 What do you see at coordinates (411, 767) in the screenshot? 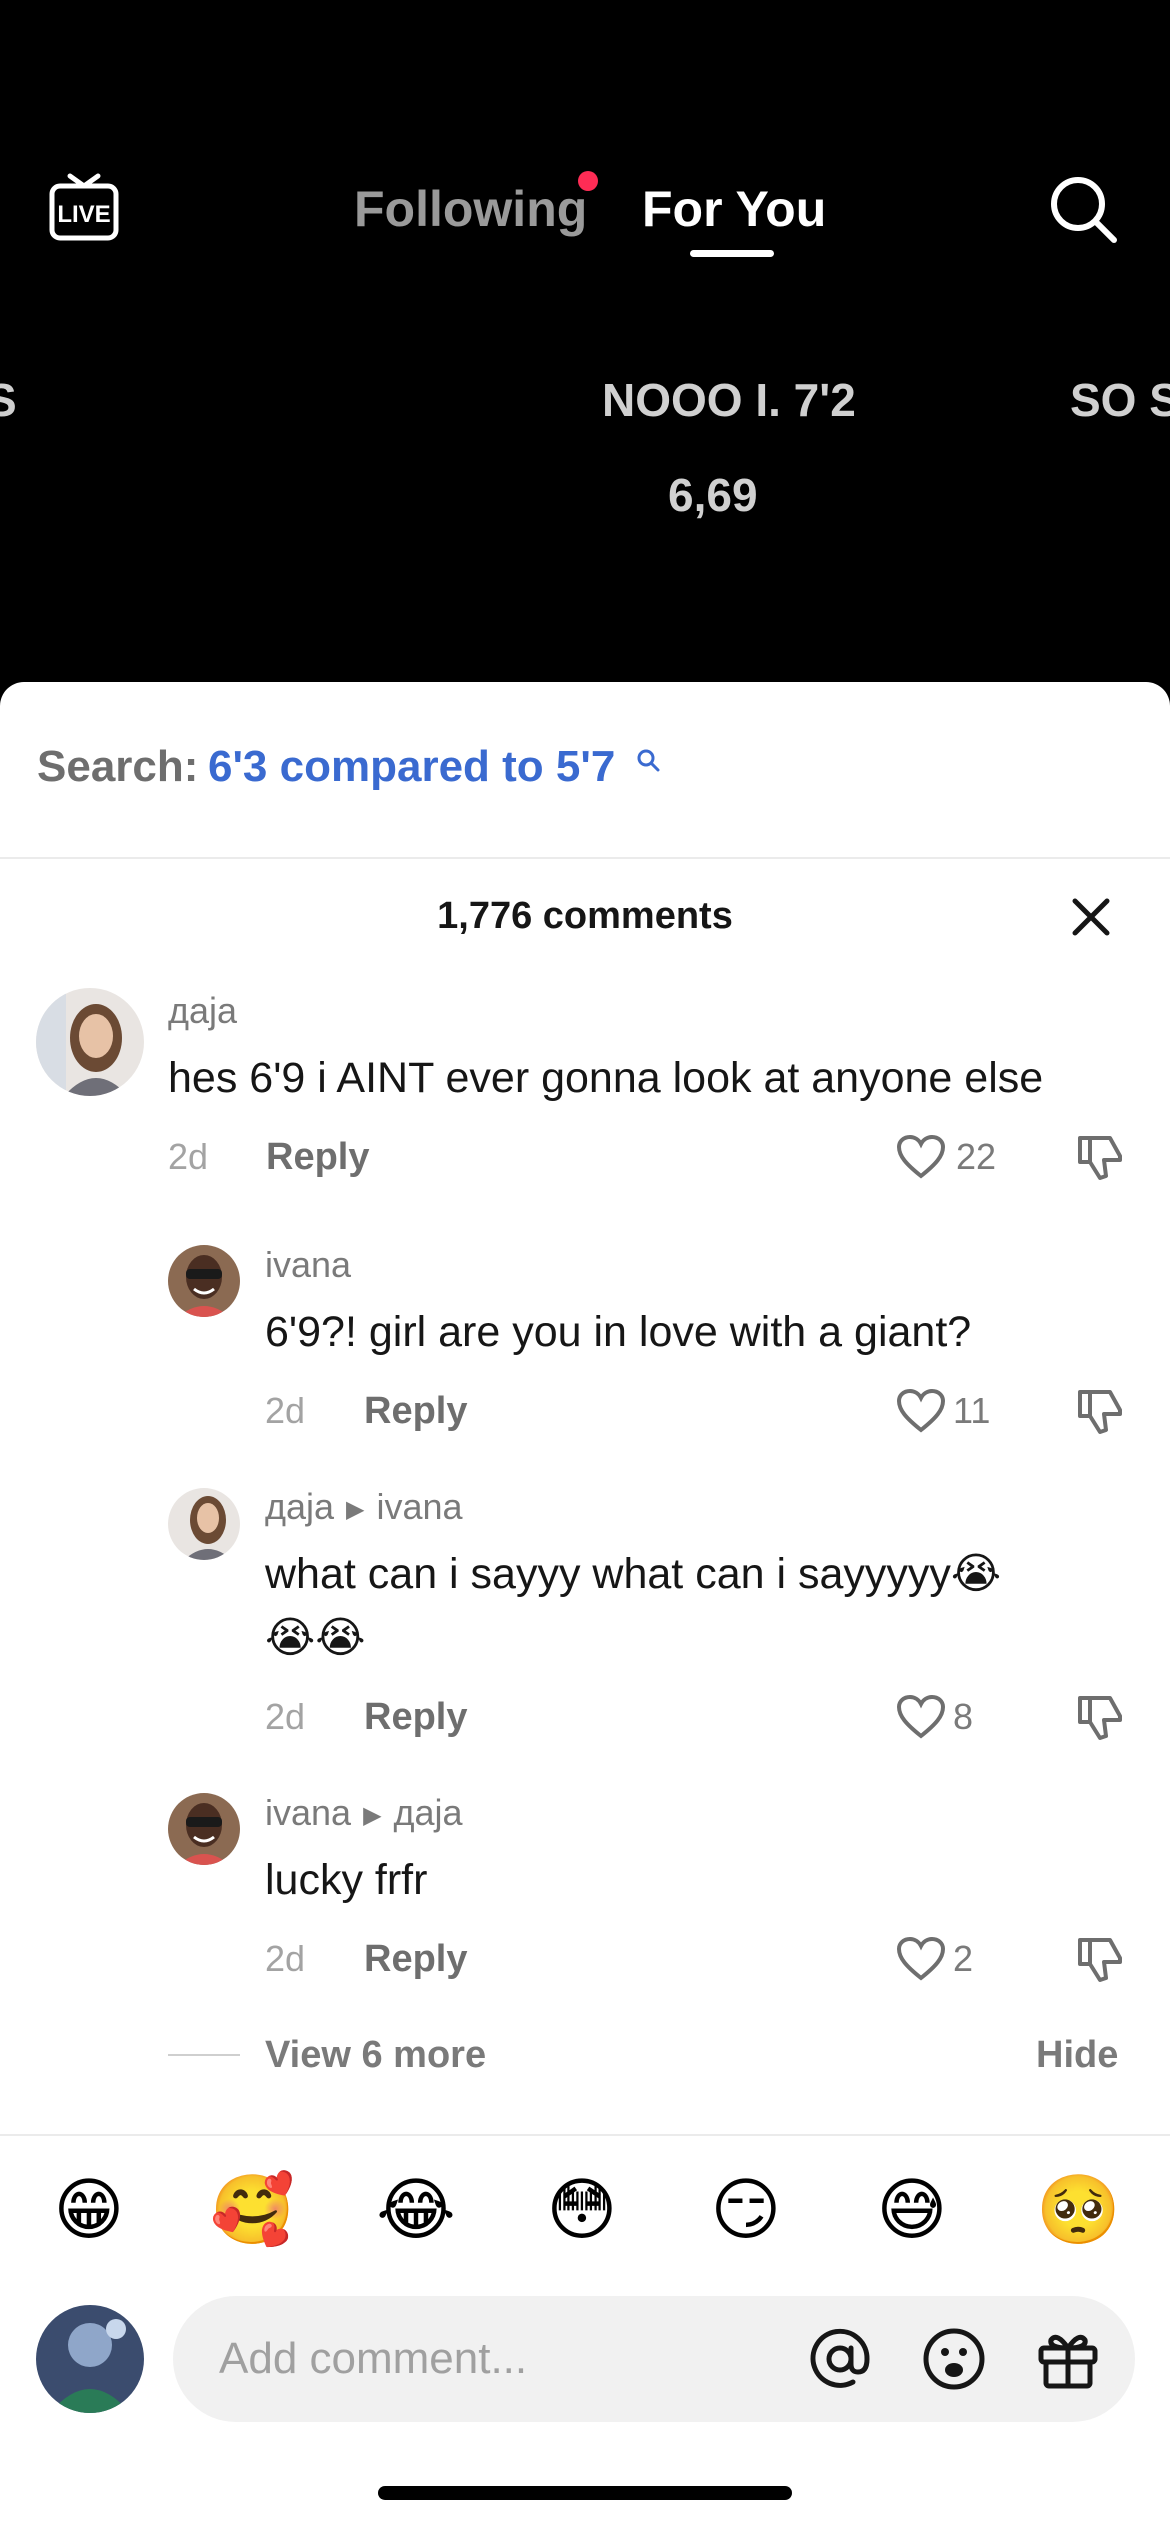
I see `search-term-link: 6'3 compared to 5'7` at bounding box center [411, 767].